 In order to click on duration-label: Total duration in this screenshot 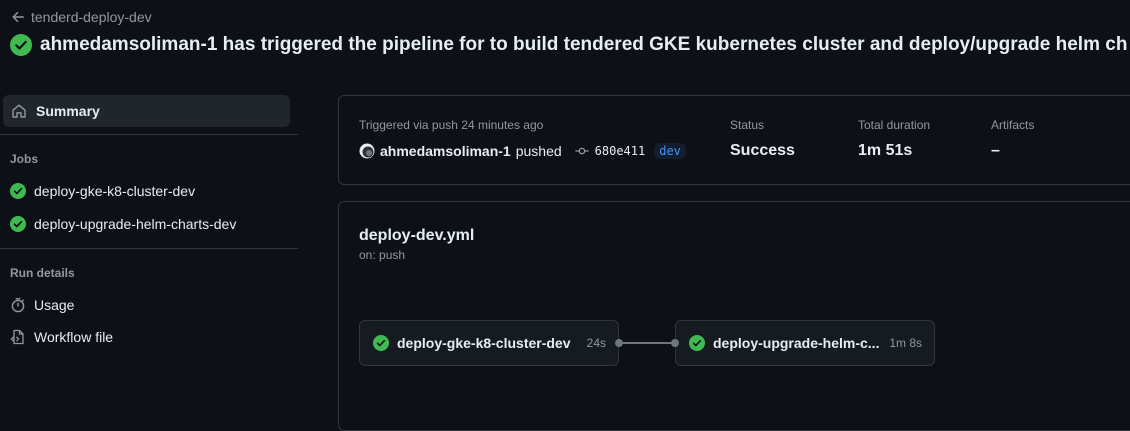, I will do `click(894, 125)`.